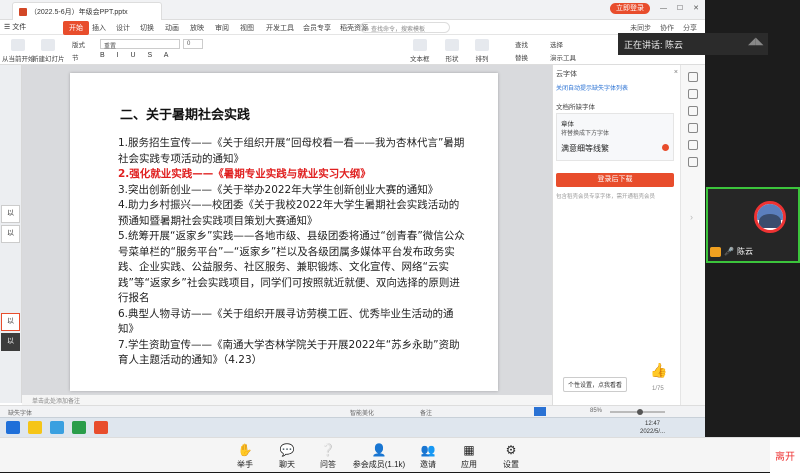  Describe the element at coordinates (79, 427) in the screenshot. I see `wechat-icon` at that location.